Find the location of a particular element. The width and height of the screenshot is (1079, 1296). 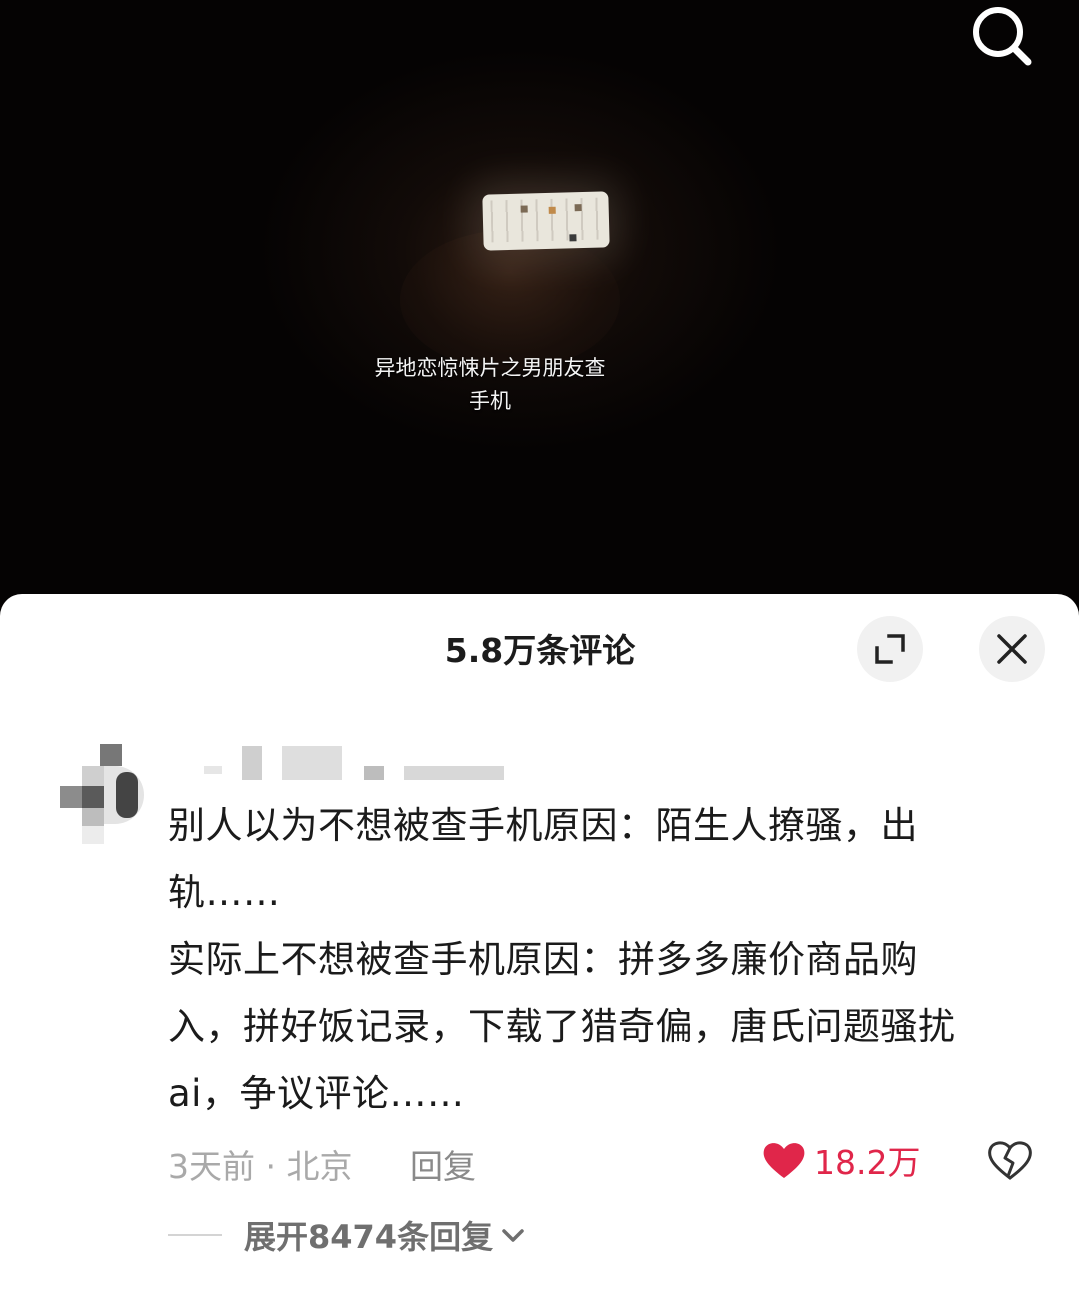

like-button: 18.2万 is located at coordinates (841, 1160).